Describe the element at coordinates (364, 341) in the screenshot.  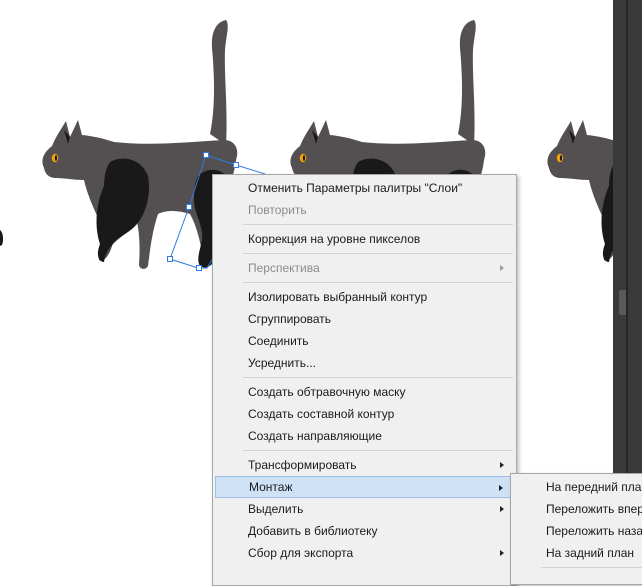
I see `menu-item-join: Соединить` at that location.